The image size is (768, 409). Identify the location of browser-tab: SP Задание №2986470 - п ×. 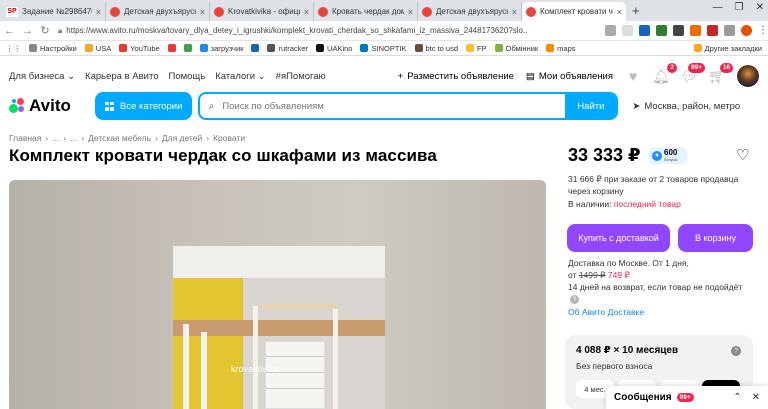
(54, 11).